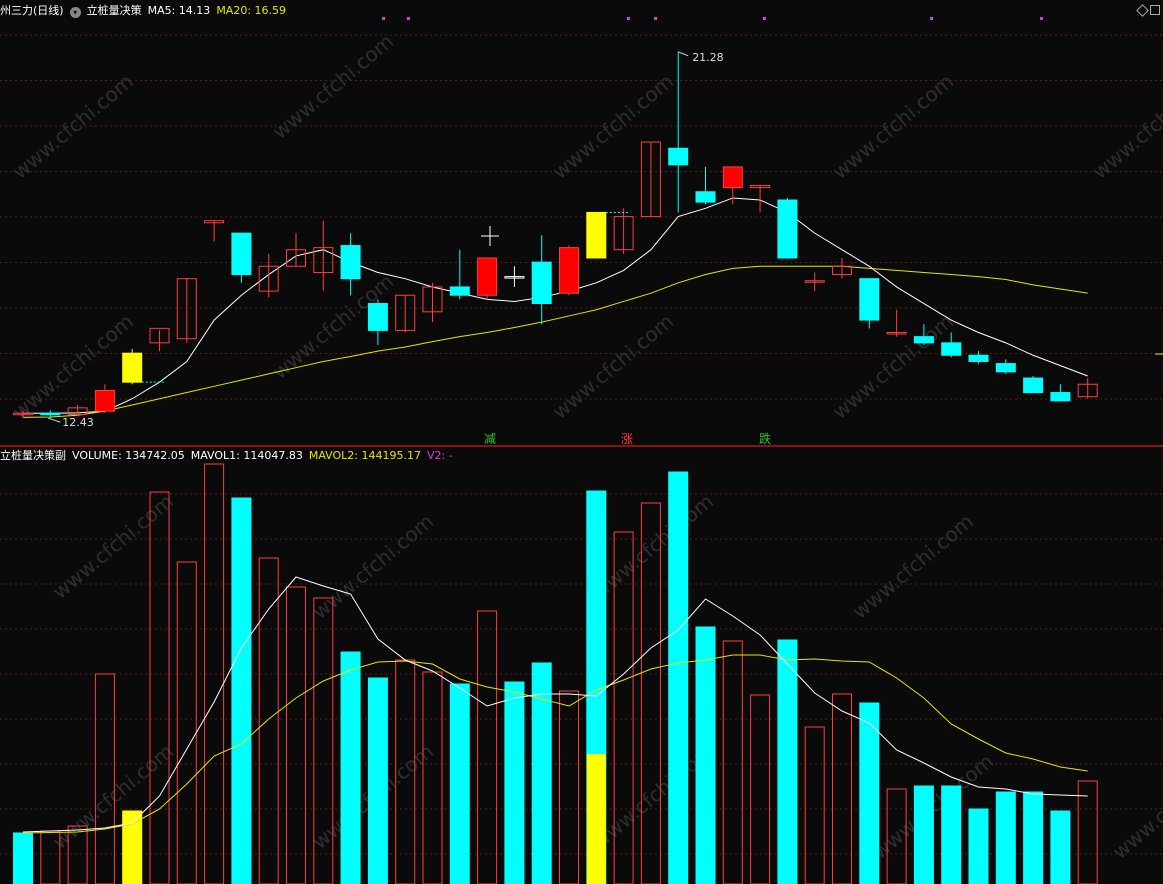  Describe the element at coordinates (114, 10) in the screenshot. I see `indicator-name: 立桩量决策` at that location.